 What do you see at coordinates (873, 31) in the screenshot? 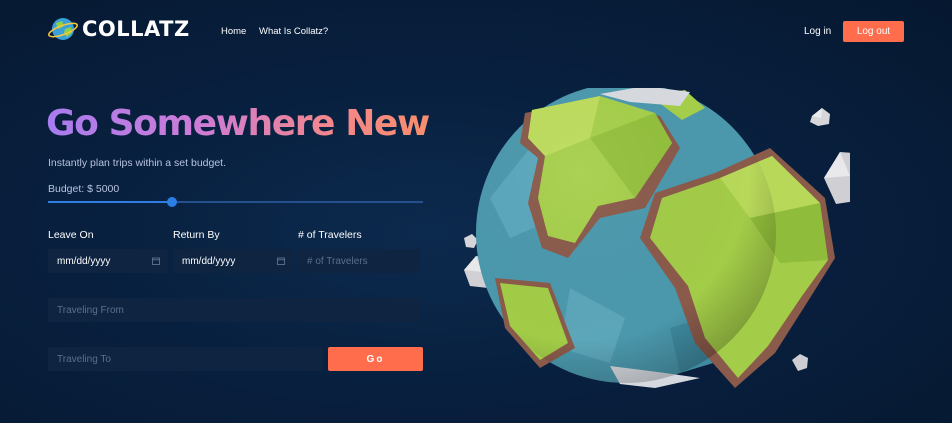
I see `logout-button: Log out` at bounding box center [873, 31].